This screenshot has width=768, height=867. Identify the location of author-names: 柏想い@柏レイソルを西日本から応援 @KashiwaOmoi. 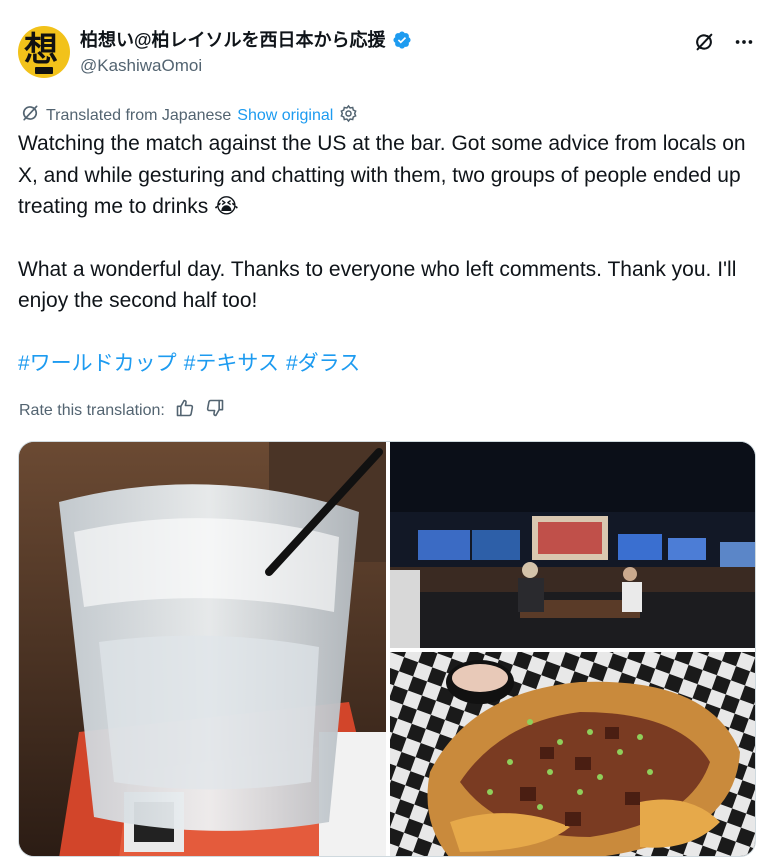
(246, 53).